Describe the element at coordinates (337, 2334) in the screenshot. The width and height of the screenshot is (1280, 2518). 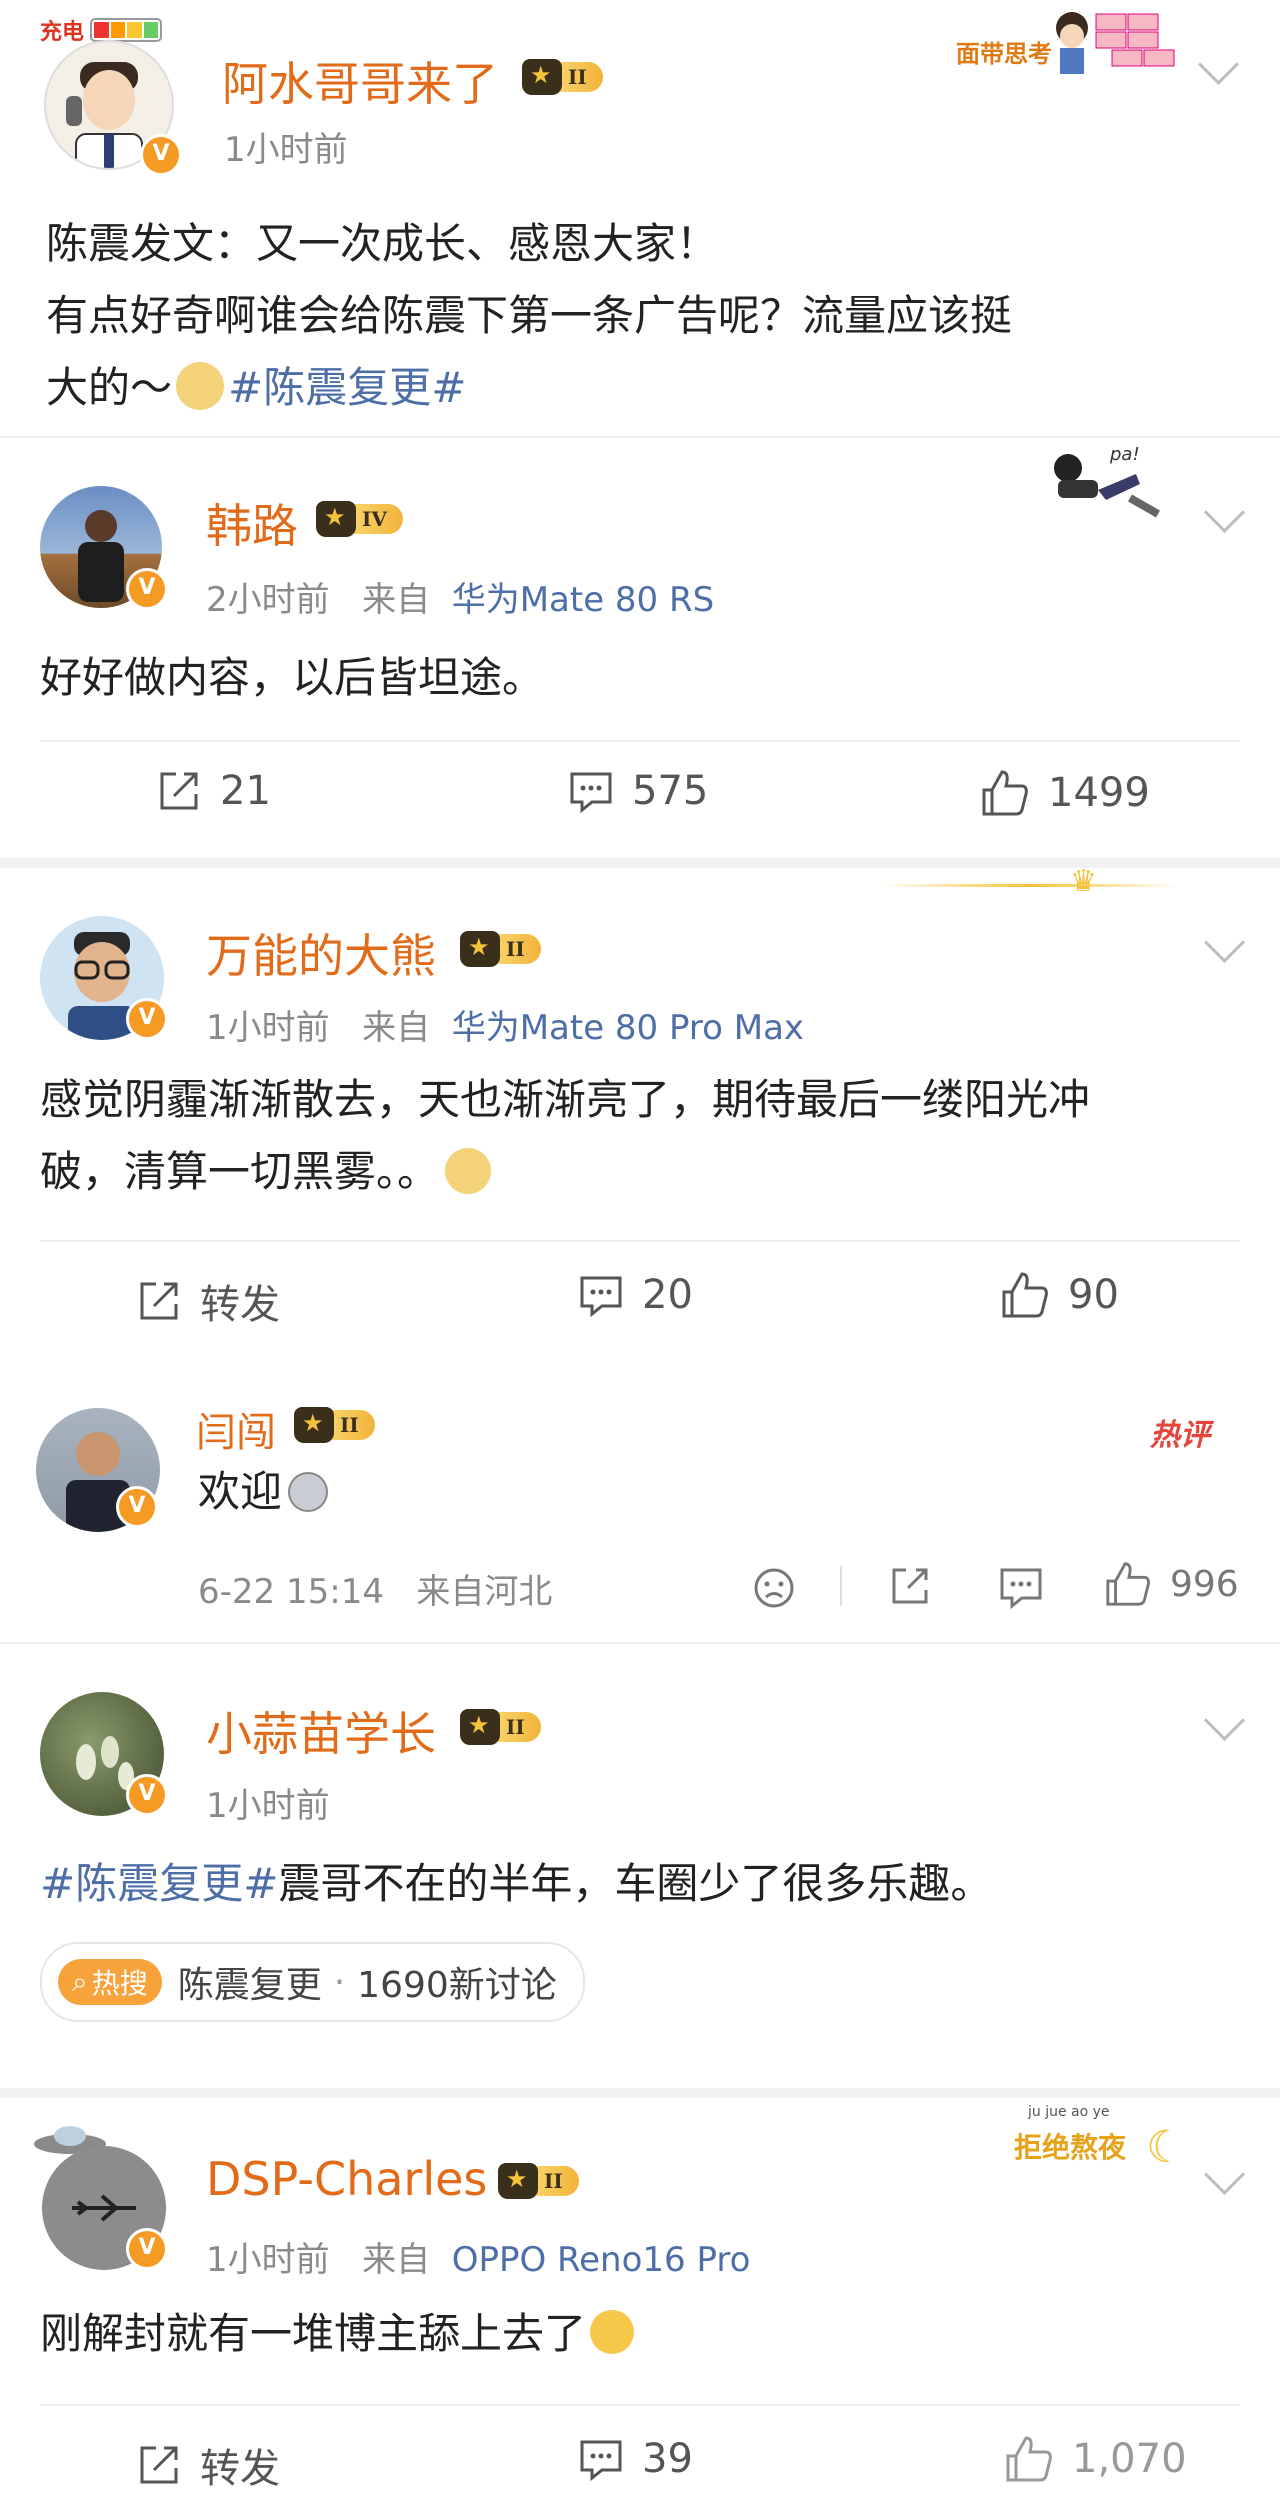
I see `post-content: 刚解封就有一堆博主舔上去了` at that location.